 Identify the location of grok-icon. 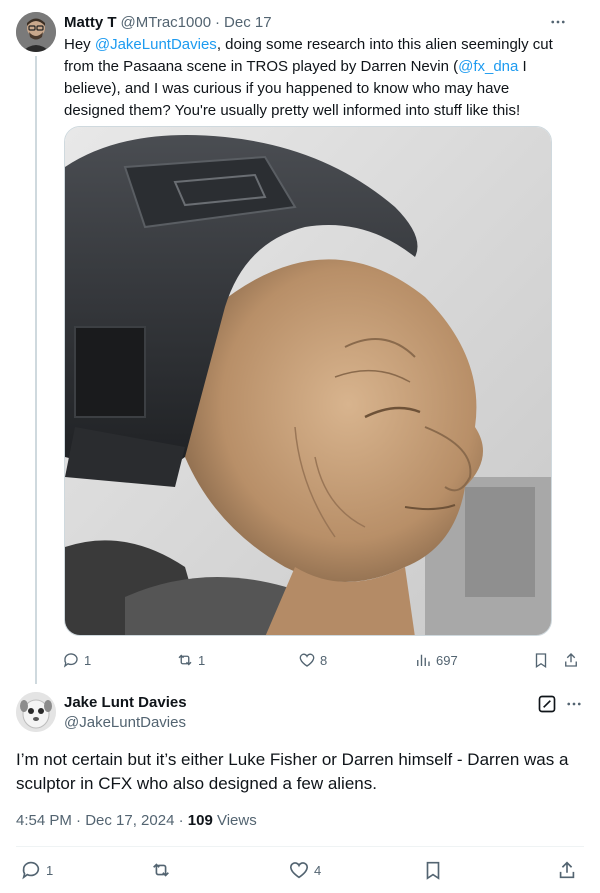
(547, 704).